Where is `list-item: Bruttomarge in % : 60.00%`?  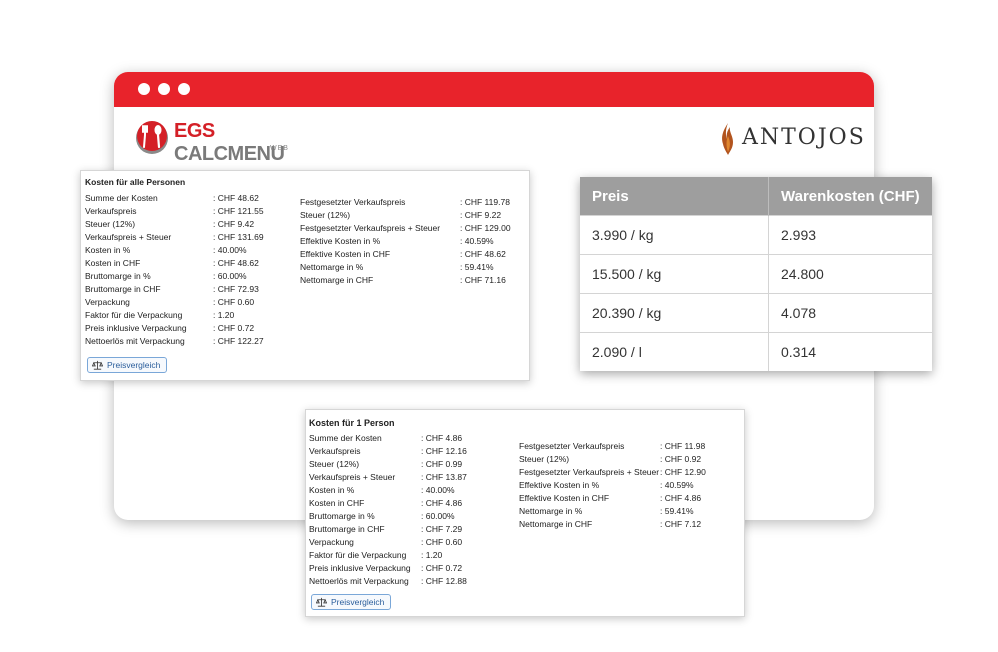 list-item: Bruttomarge in % : 60.00% is located at coordinates (190, 277).